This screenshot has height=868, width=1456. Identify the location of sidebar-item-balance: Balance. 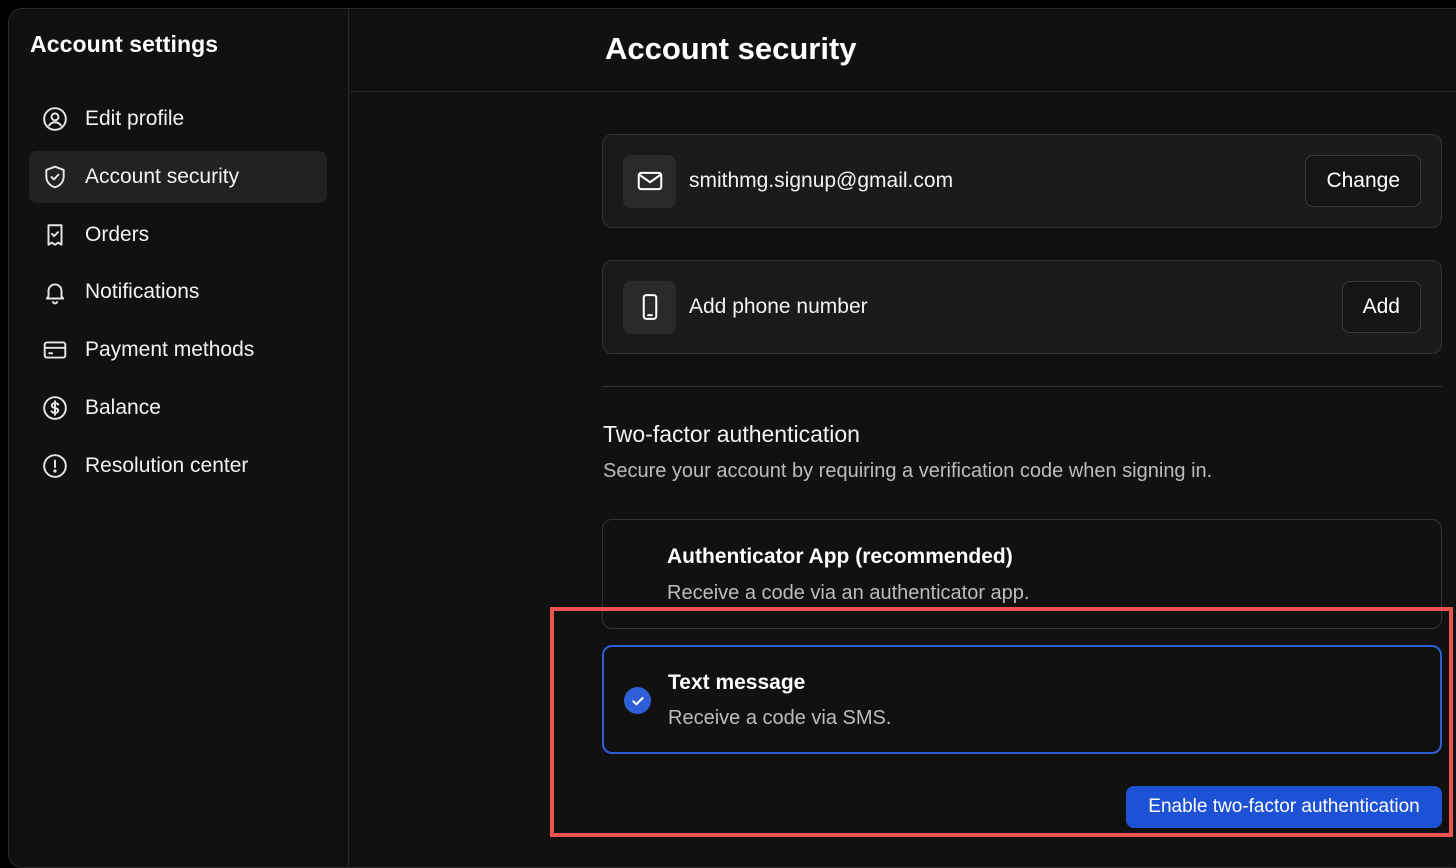
(178, 408).